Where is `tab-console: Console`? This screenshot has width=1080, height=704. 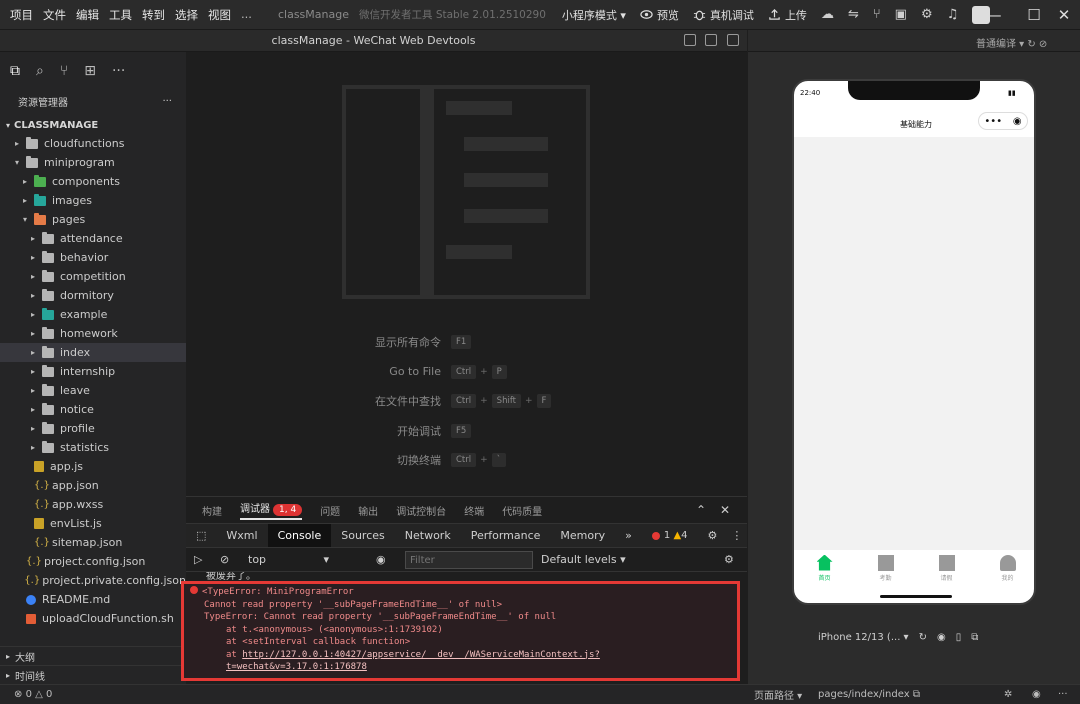 tab-console: Console is located at coordinates (299, 535).